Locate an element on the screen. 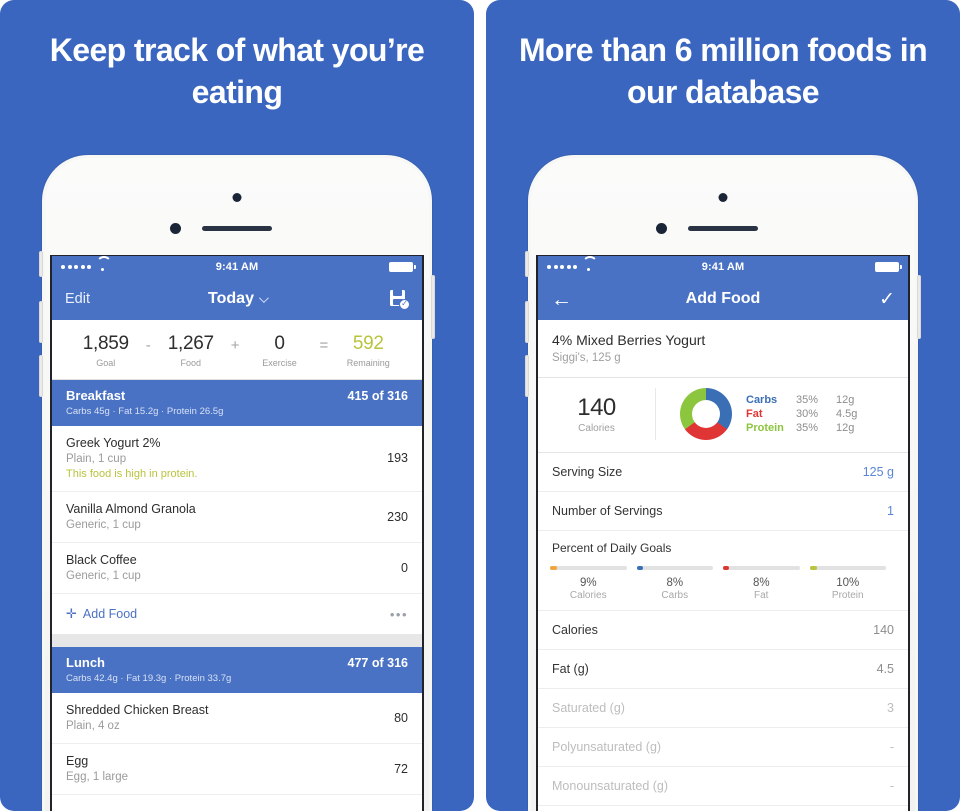 This screenshot has width=960, height=811. serving-size-row: Serving Size 125 g is located at coordinates (723, 472).